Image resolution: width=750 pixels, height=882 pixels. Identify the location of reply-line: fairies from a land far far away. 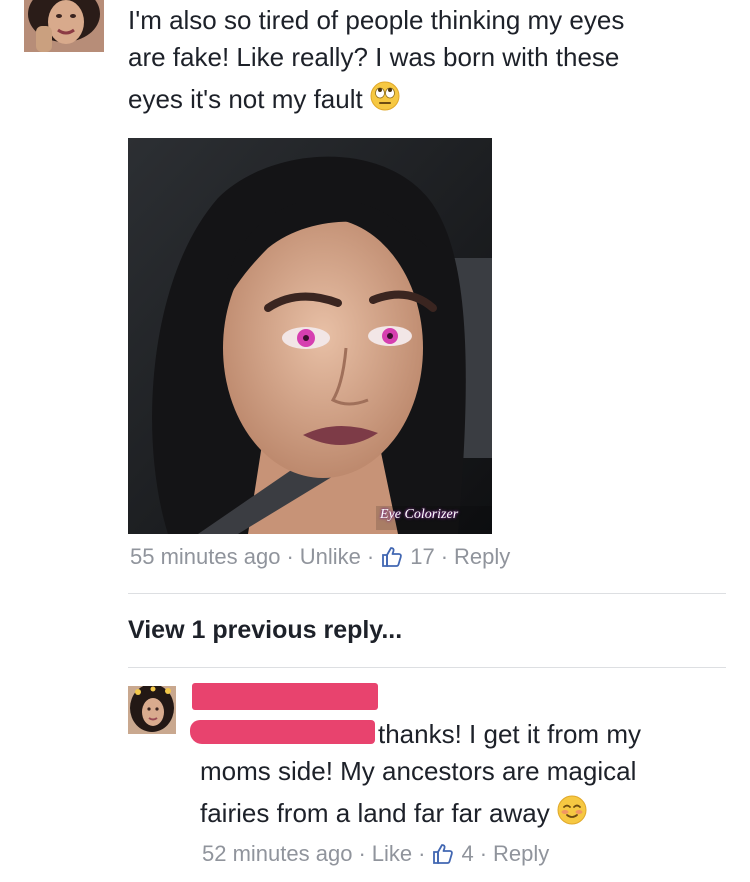
(465, 815).